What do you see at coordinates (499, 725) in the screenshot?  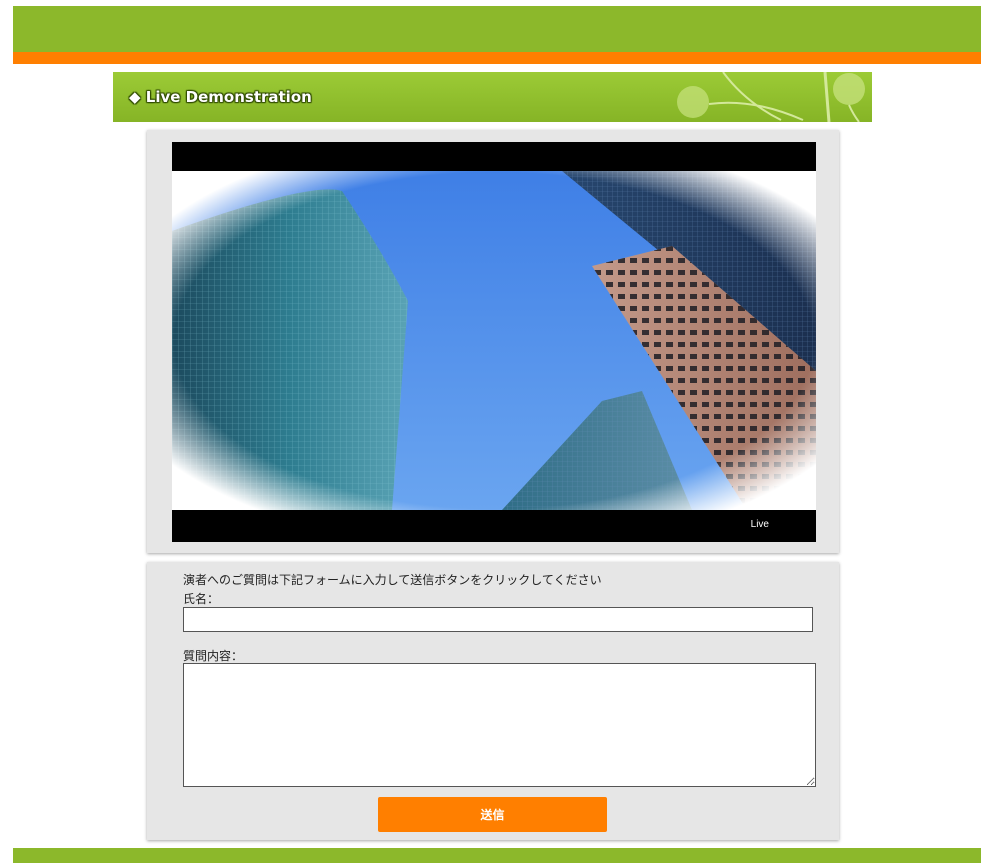 I see `question-textarea` at bounding box center [499, 725].